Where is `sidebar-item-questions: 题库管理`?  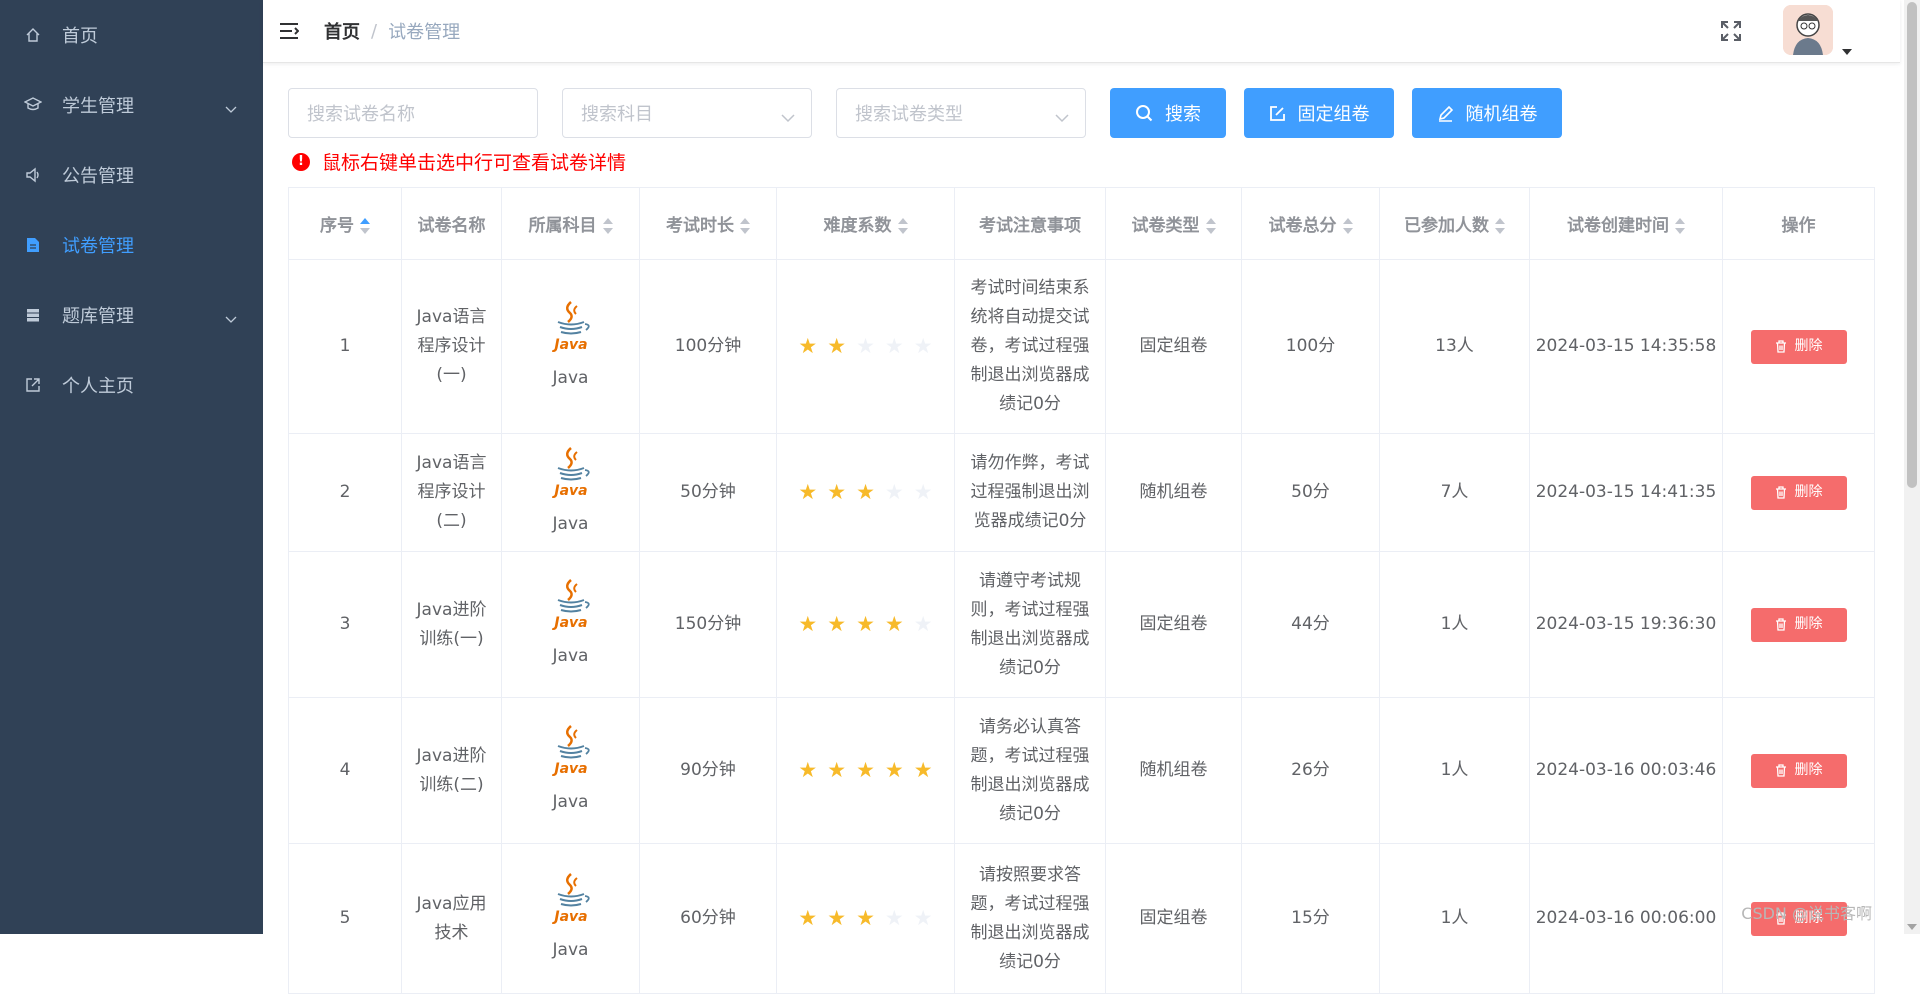 sidebar-item-questions: 题库管理 is located at coordinates (131, 315).